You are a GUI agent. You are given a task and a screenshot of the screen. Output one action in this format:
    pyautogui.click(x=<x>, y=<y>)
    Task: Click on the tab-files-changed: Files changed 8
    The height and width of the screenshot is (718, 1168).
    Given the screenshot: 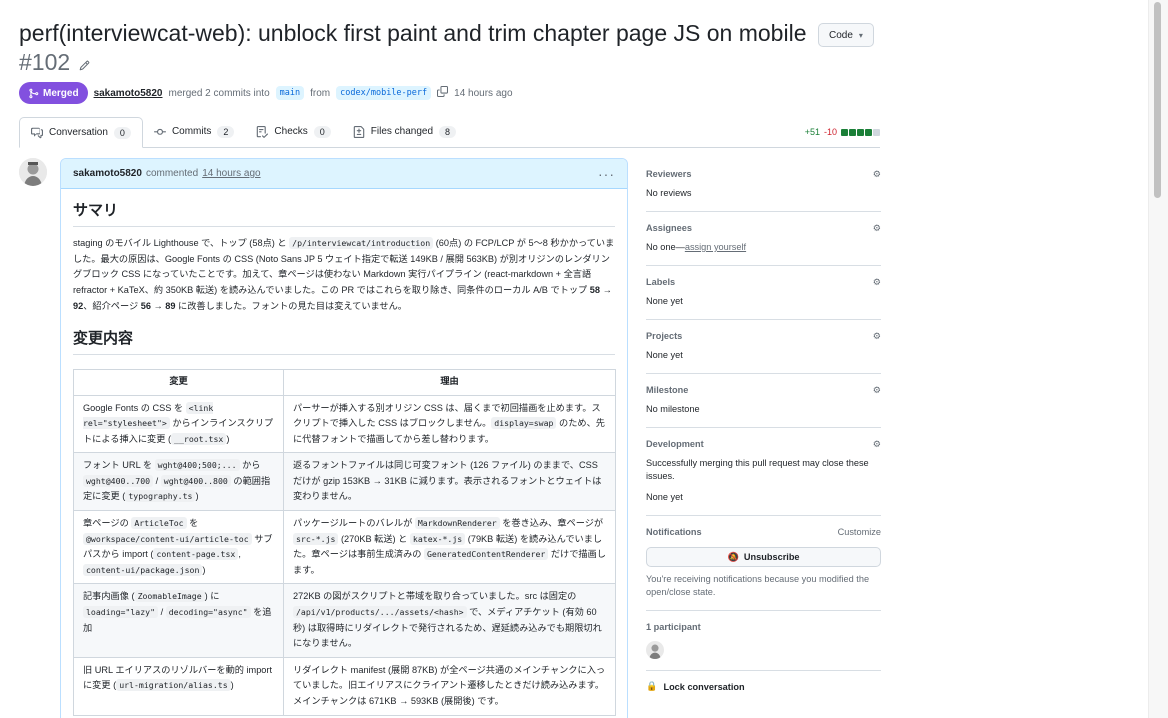 What is the action you would take?
    pyautogui.click(x=404, y=131)
    